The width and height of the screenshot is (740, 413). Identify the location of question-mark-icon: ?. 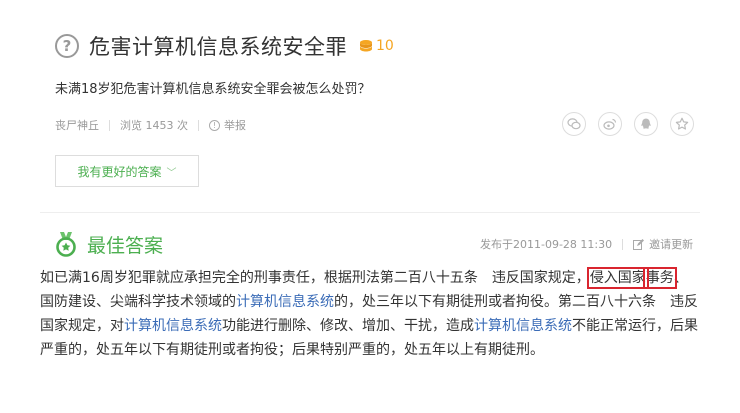
(67, 46).